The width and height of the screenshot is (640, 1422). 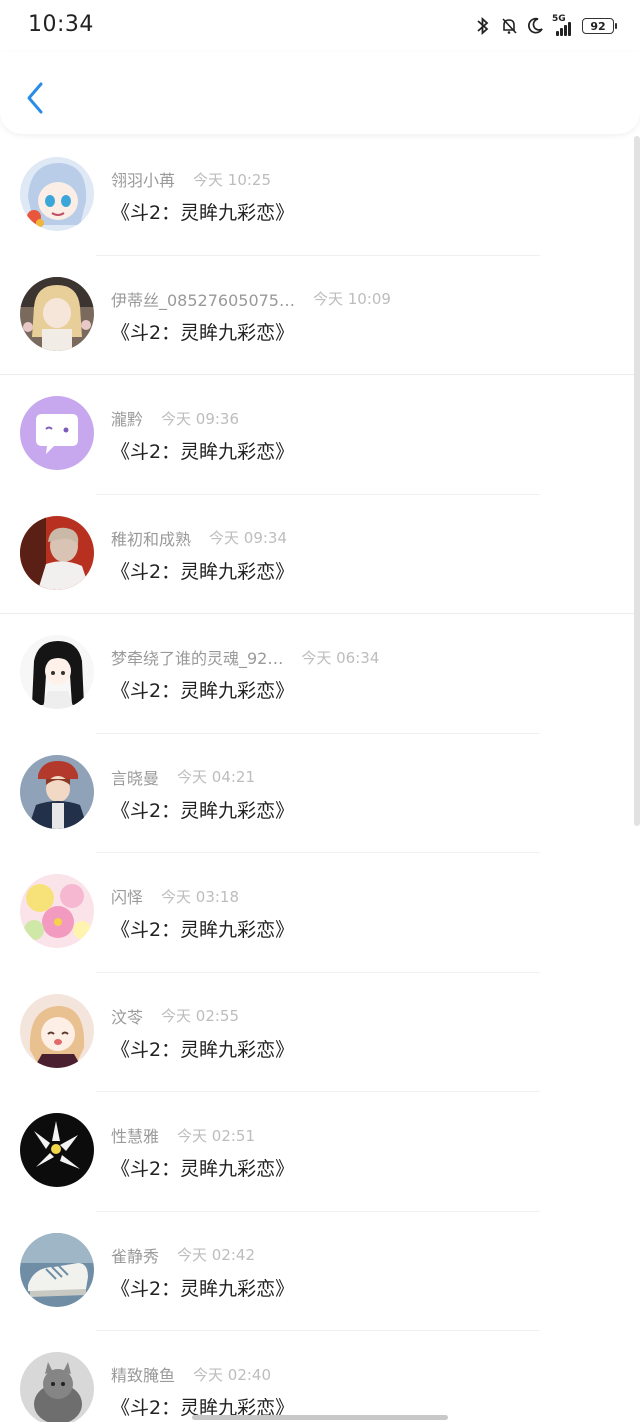 I want to click on battery-icon: 92, so click(x=599, y=26).